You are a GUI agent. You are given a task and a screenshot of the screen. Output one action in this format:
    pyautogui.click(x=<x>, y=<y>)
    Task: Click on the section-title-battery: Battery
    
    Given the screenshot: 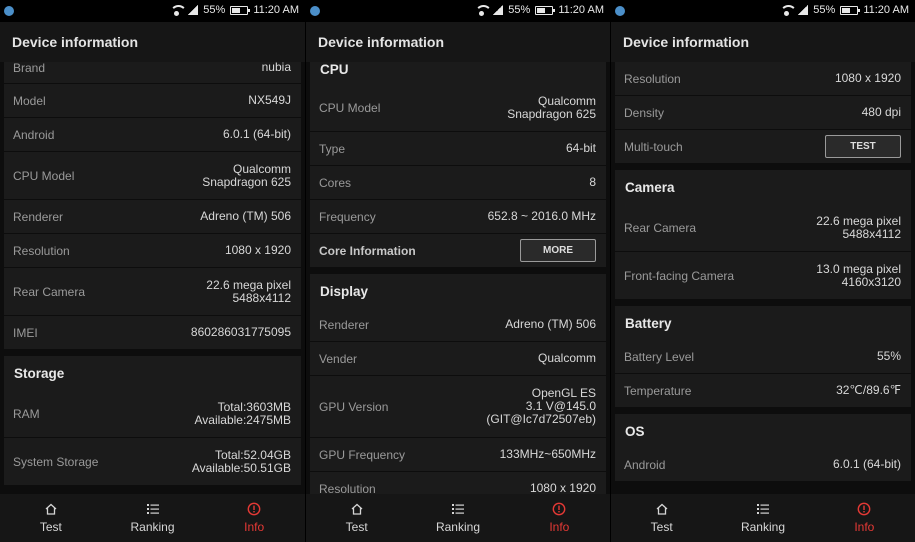 What is the action you would take?
    pyautogui.click(x=763, y=323)
    